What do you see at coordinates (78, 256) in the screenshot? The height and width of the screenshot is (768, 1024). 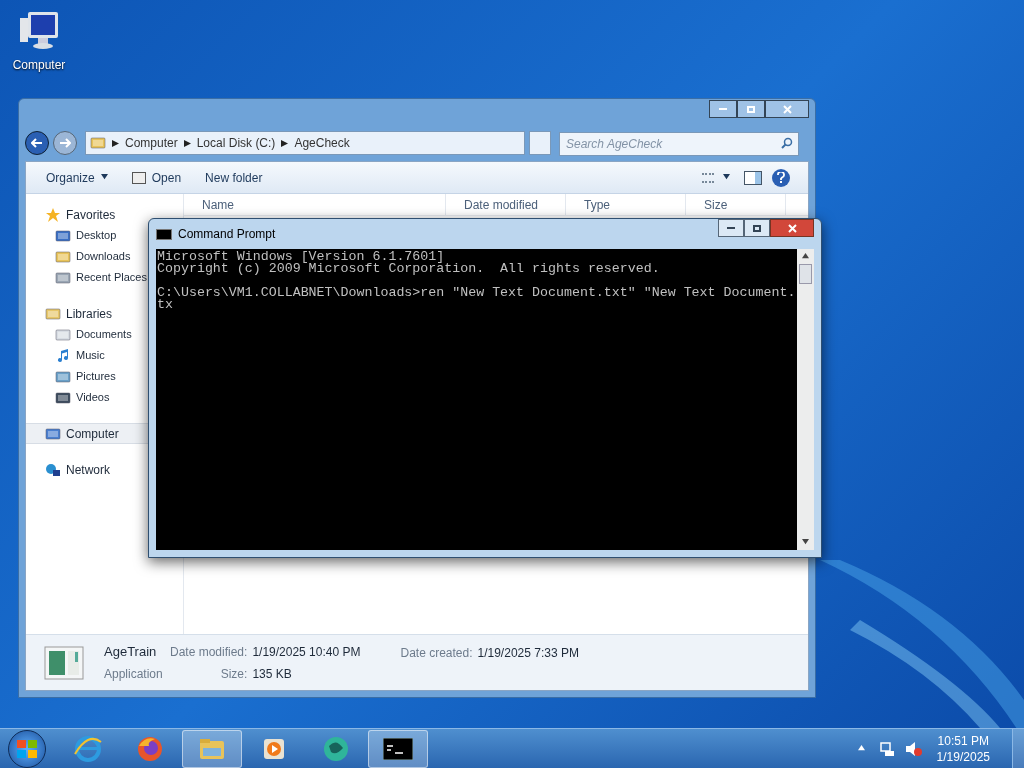 I see `nav-item: Downloads` at bounding box center [78, 256].